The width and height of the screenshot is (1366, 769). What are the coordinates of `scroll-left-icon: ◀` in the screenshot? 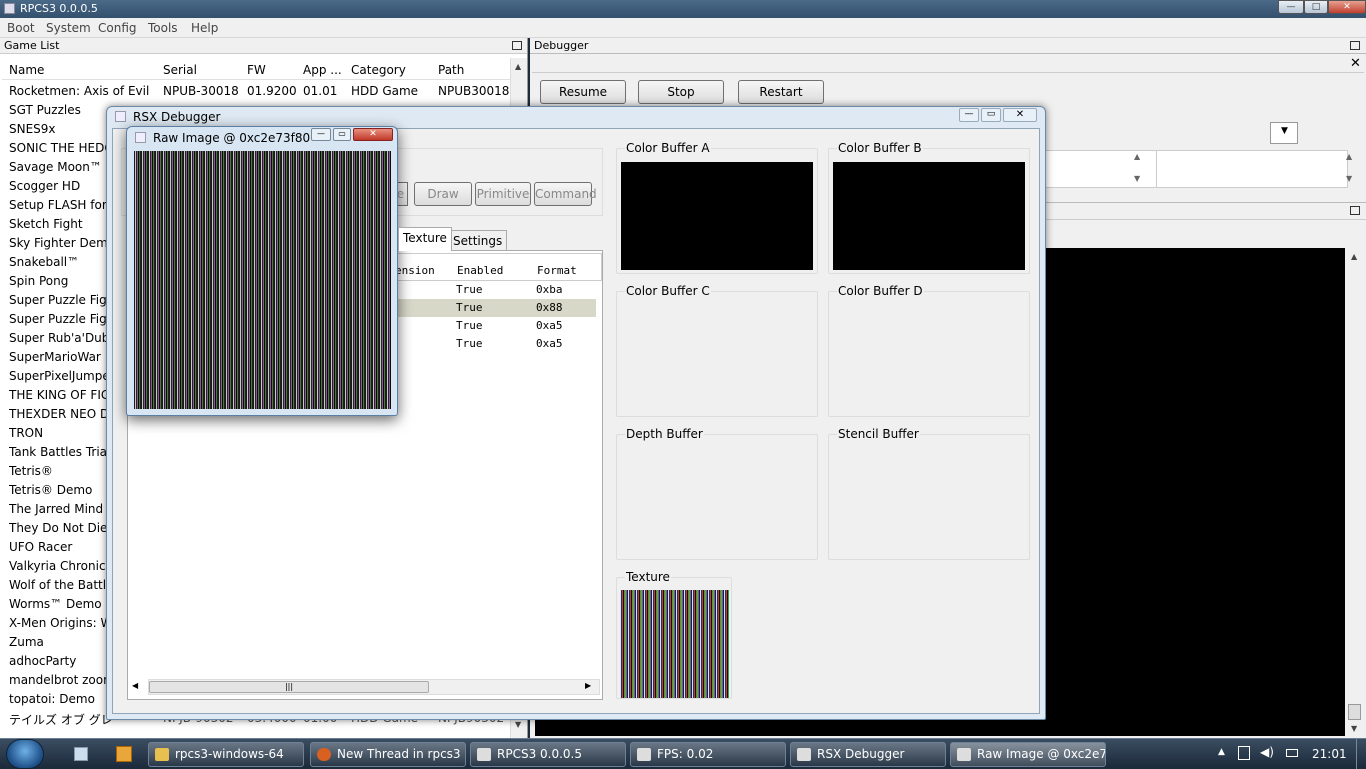 It's located at (135, 685).